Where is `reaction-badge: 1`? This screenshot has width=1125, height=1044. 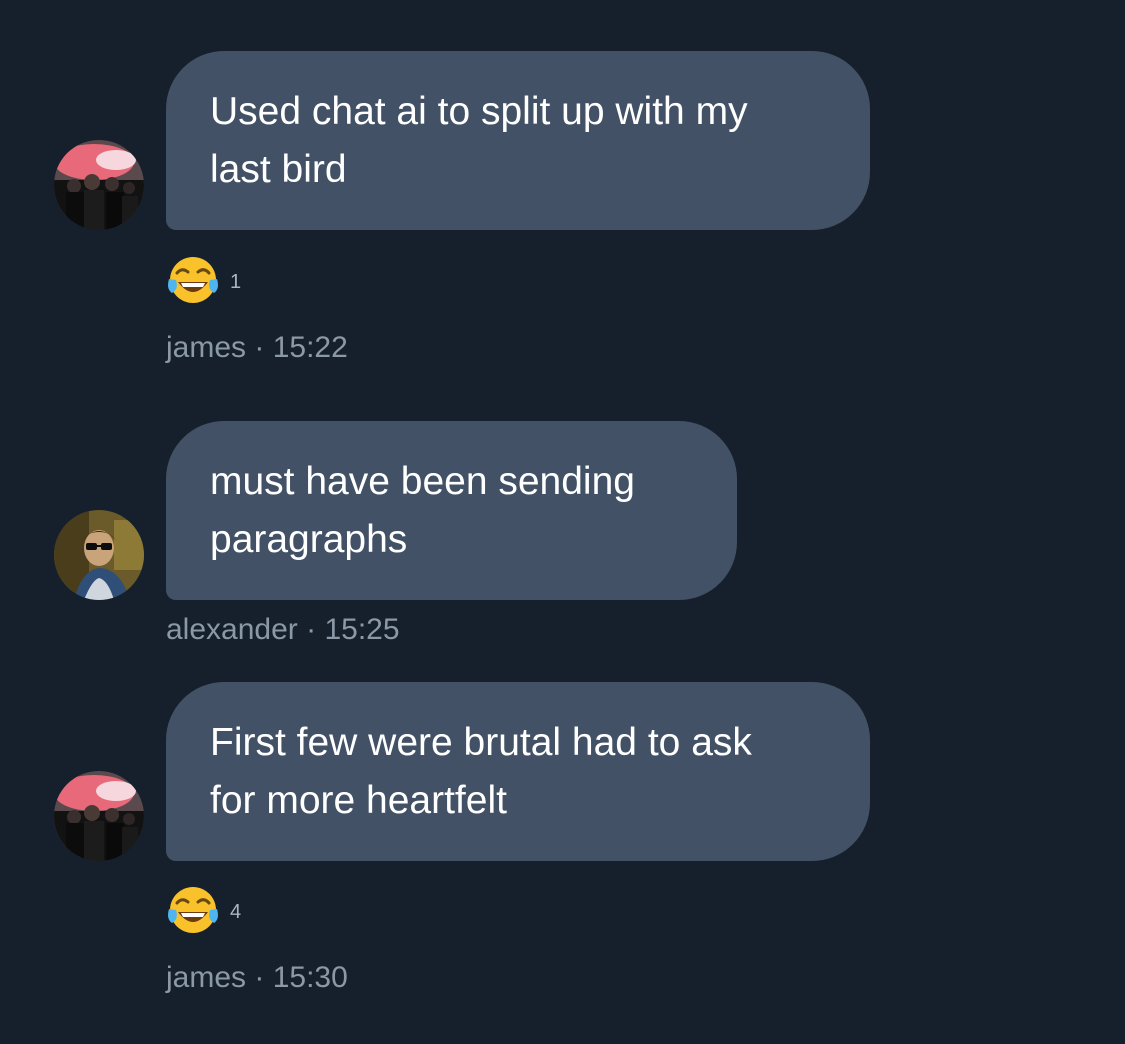
reaction-badge: 1 is located at coordinates (203, 280).